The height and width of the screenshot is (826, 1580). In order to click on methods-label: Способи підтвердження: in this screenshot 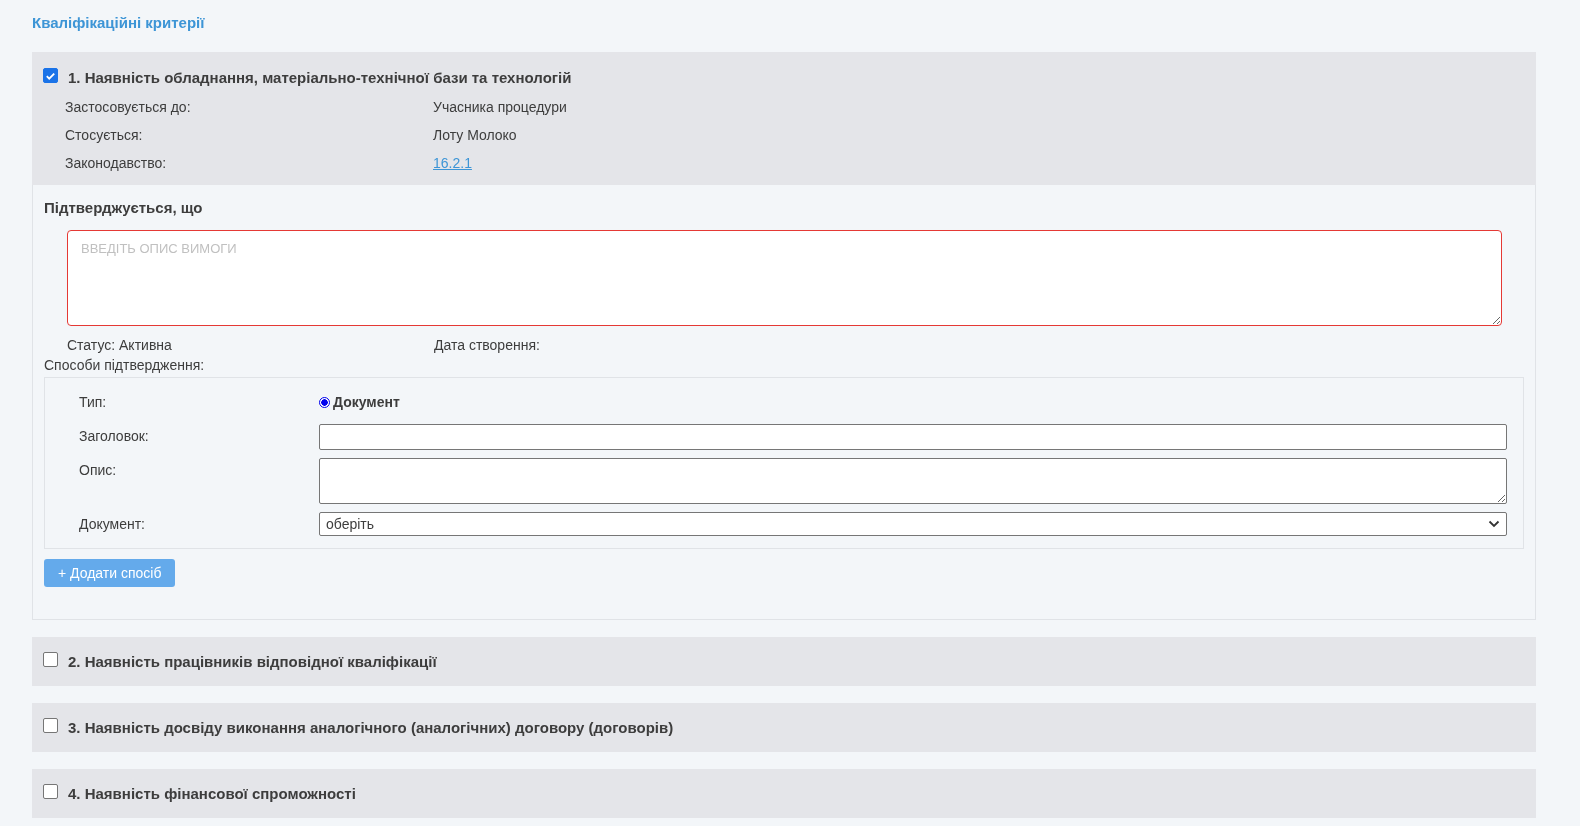, I will do `click(125, 365)`.